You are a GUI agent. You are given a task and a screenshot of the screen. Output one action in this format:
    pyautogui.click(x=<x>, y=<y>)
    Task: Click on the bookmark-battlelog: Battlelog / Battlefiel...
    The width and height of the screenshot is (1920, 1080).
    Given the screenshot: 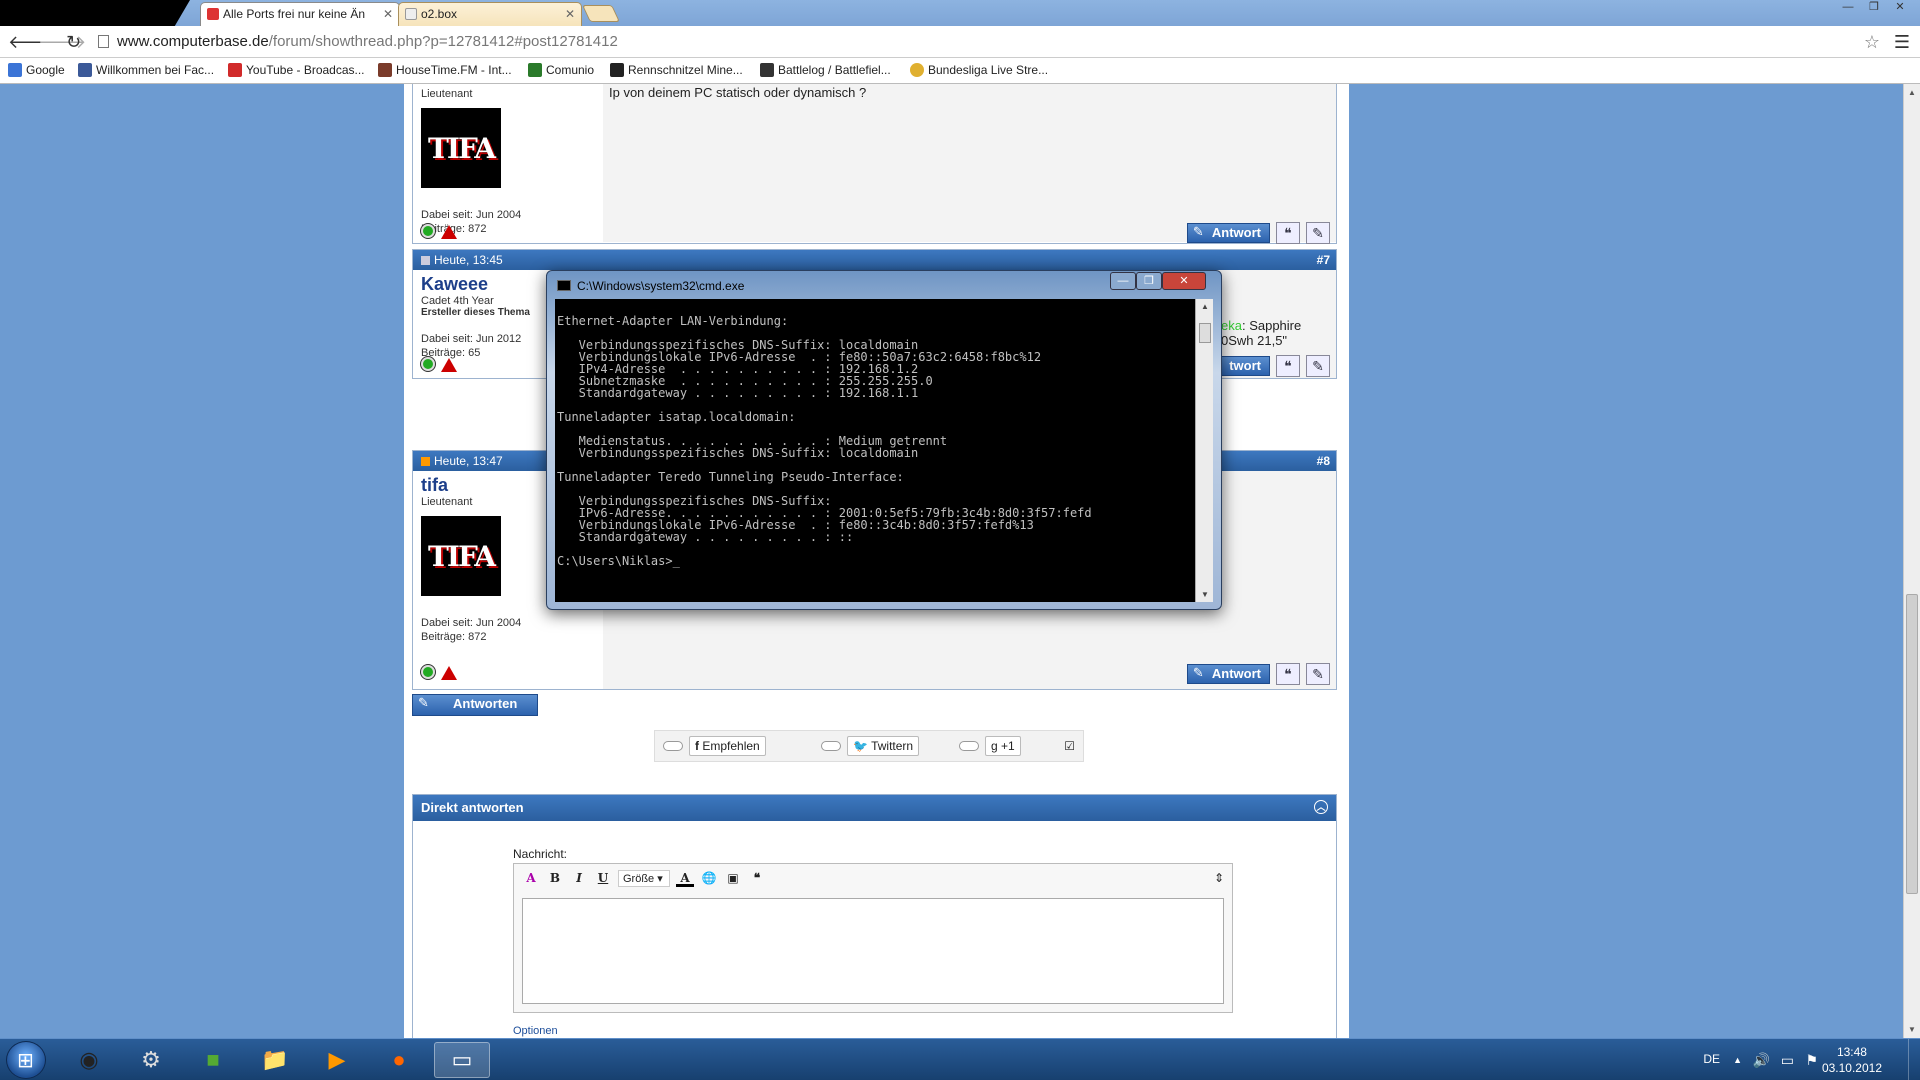 What is the action you would take?
    pyautogui.click(x=825, y=70)
    